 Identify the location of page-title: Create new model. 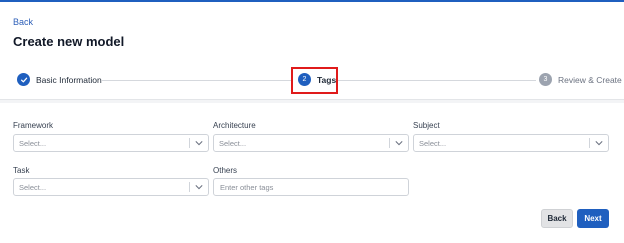
(69, 41).